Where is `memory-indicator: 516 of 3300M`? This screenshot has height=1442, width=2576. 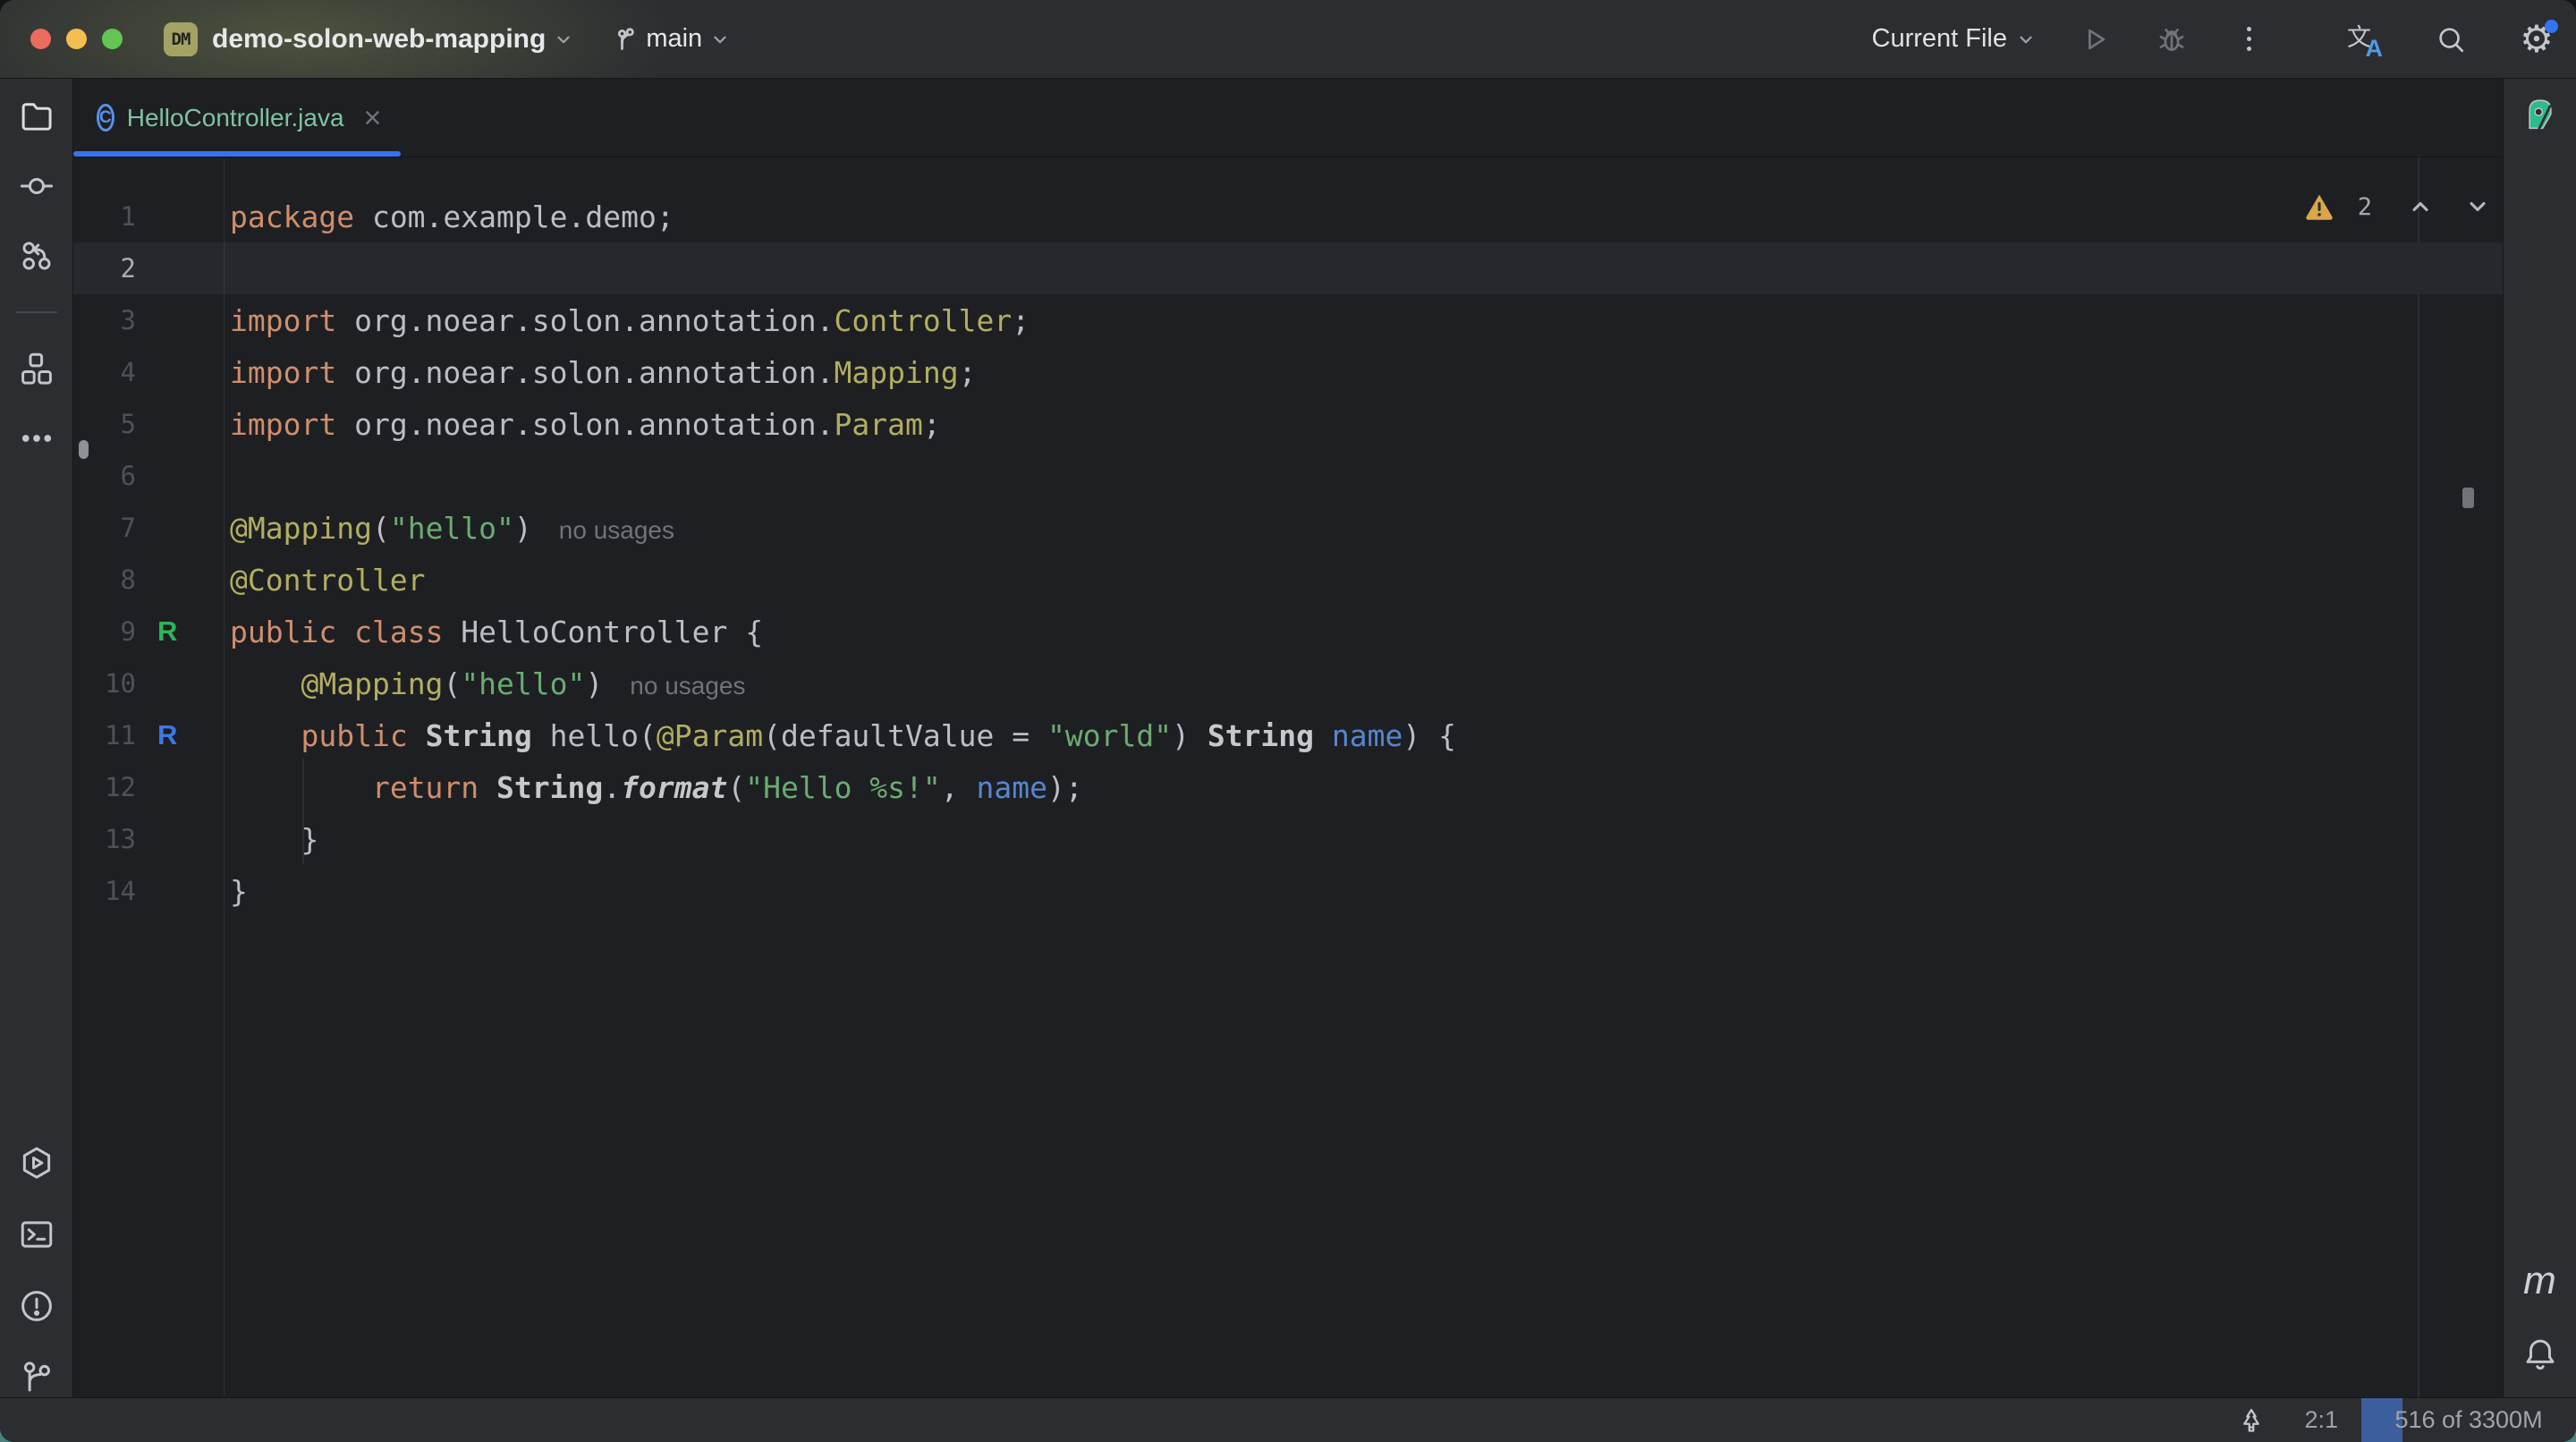 memory-indicator: 516 of 3300M is located at coordinates (2468, 1420).